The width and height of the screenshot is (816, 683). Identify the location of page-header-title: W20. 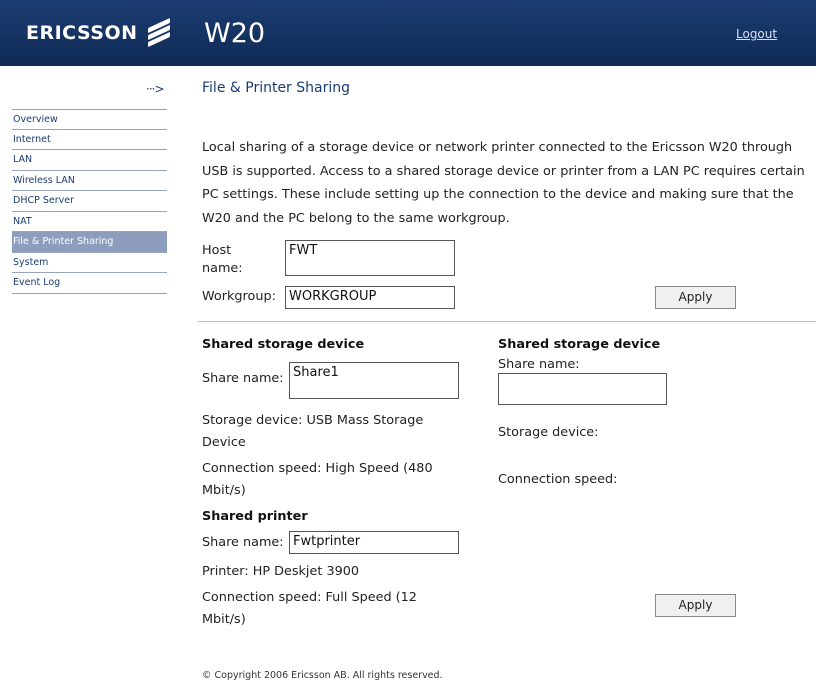
(235, 33).